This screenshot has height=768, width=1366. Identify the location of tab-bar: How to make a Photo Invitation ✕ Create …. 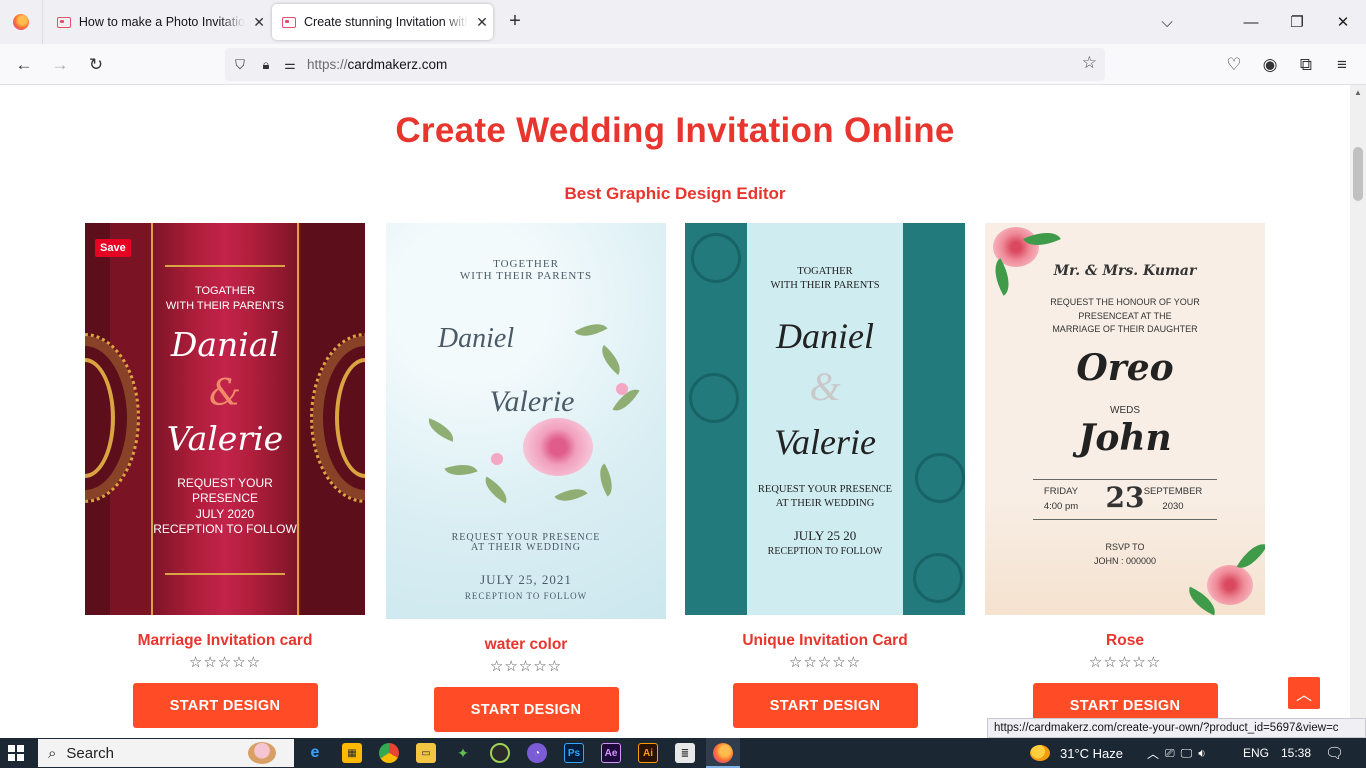
(683, 22).